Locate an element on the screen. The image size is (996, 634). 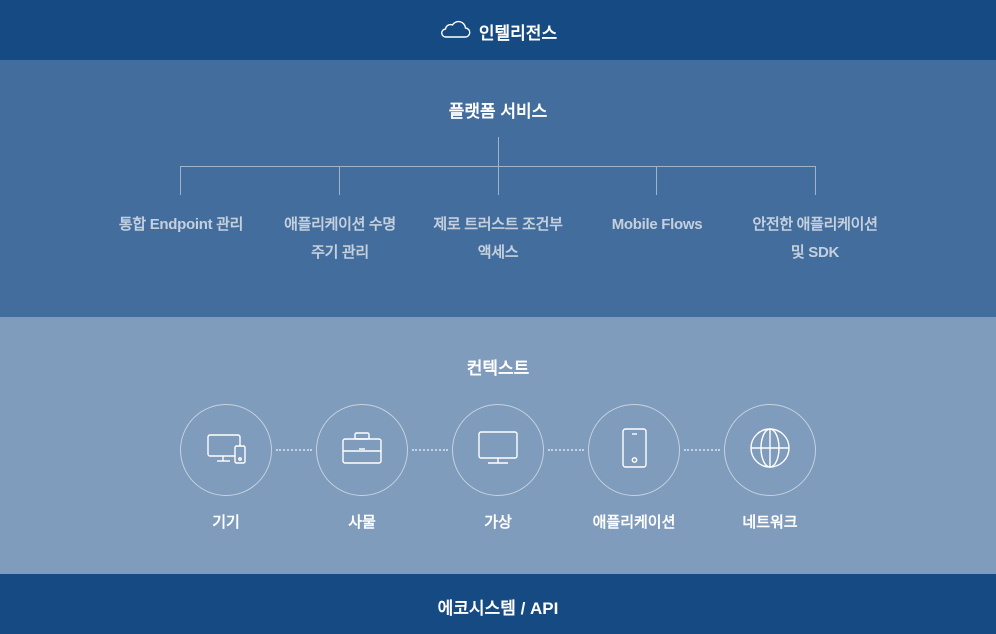
context-node-applications is located at coordinates (634, 450).